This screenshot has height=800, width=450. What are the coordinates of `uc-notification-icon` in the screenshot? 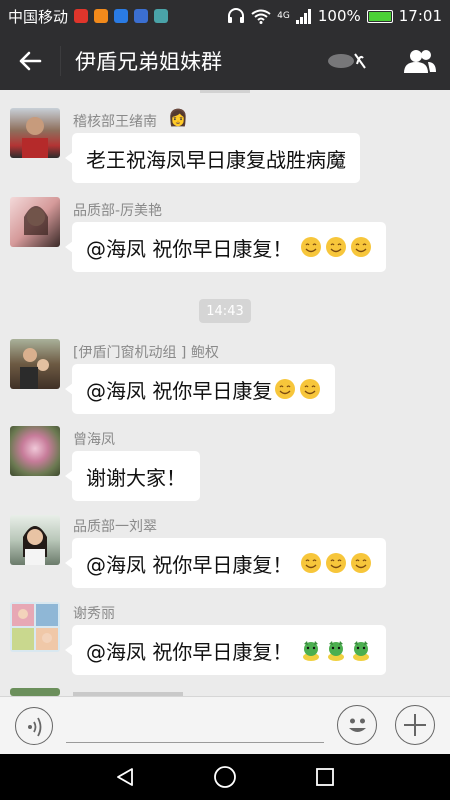 It's located at (121, 16).